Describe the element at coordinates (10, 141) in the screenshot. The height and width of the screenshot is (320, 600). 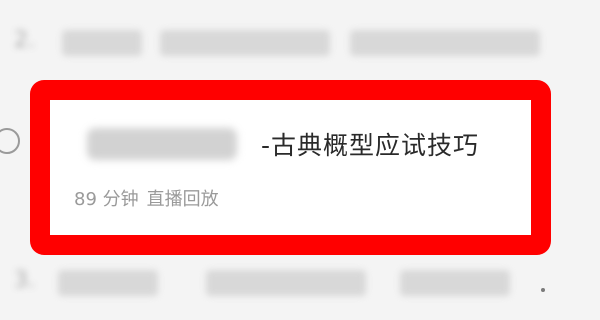
I see `radio-icon` at that location.